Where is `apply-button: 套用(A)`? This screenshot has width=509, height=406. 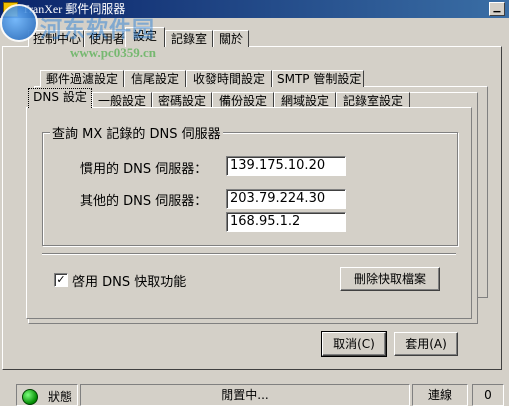 apply-button: 套用(A) is located at coordinates (426, 344).